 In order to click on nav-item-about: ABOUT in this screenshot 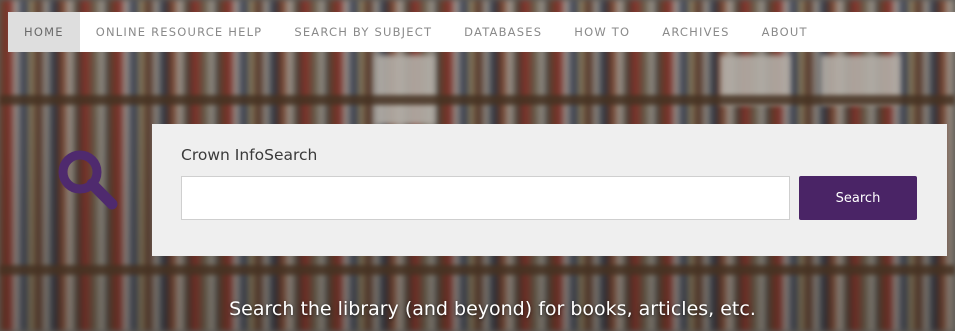, I will do `click(785, 32)`.